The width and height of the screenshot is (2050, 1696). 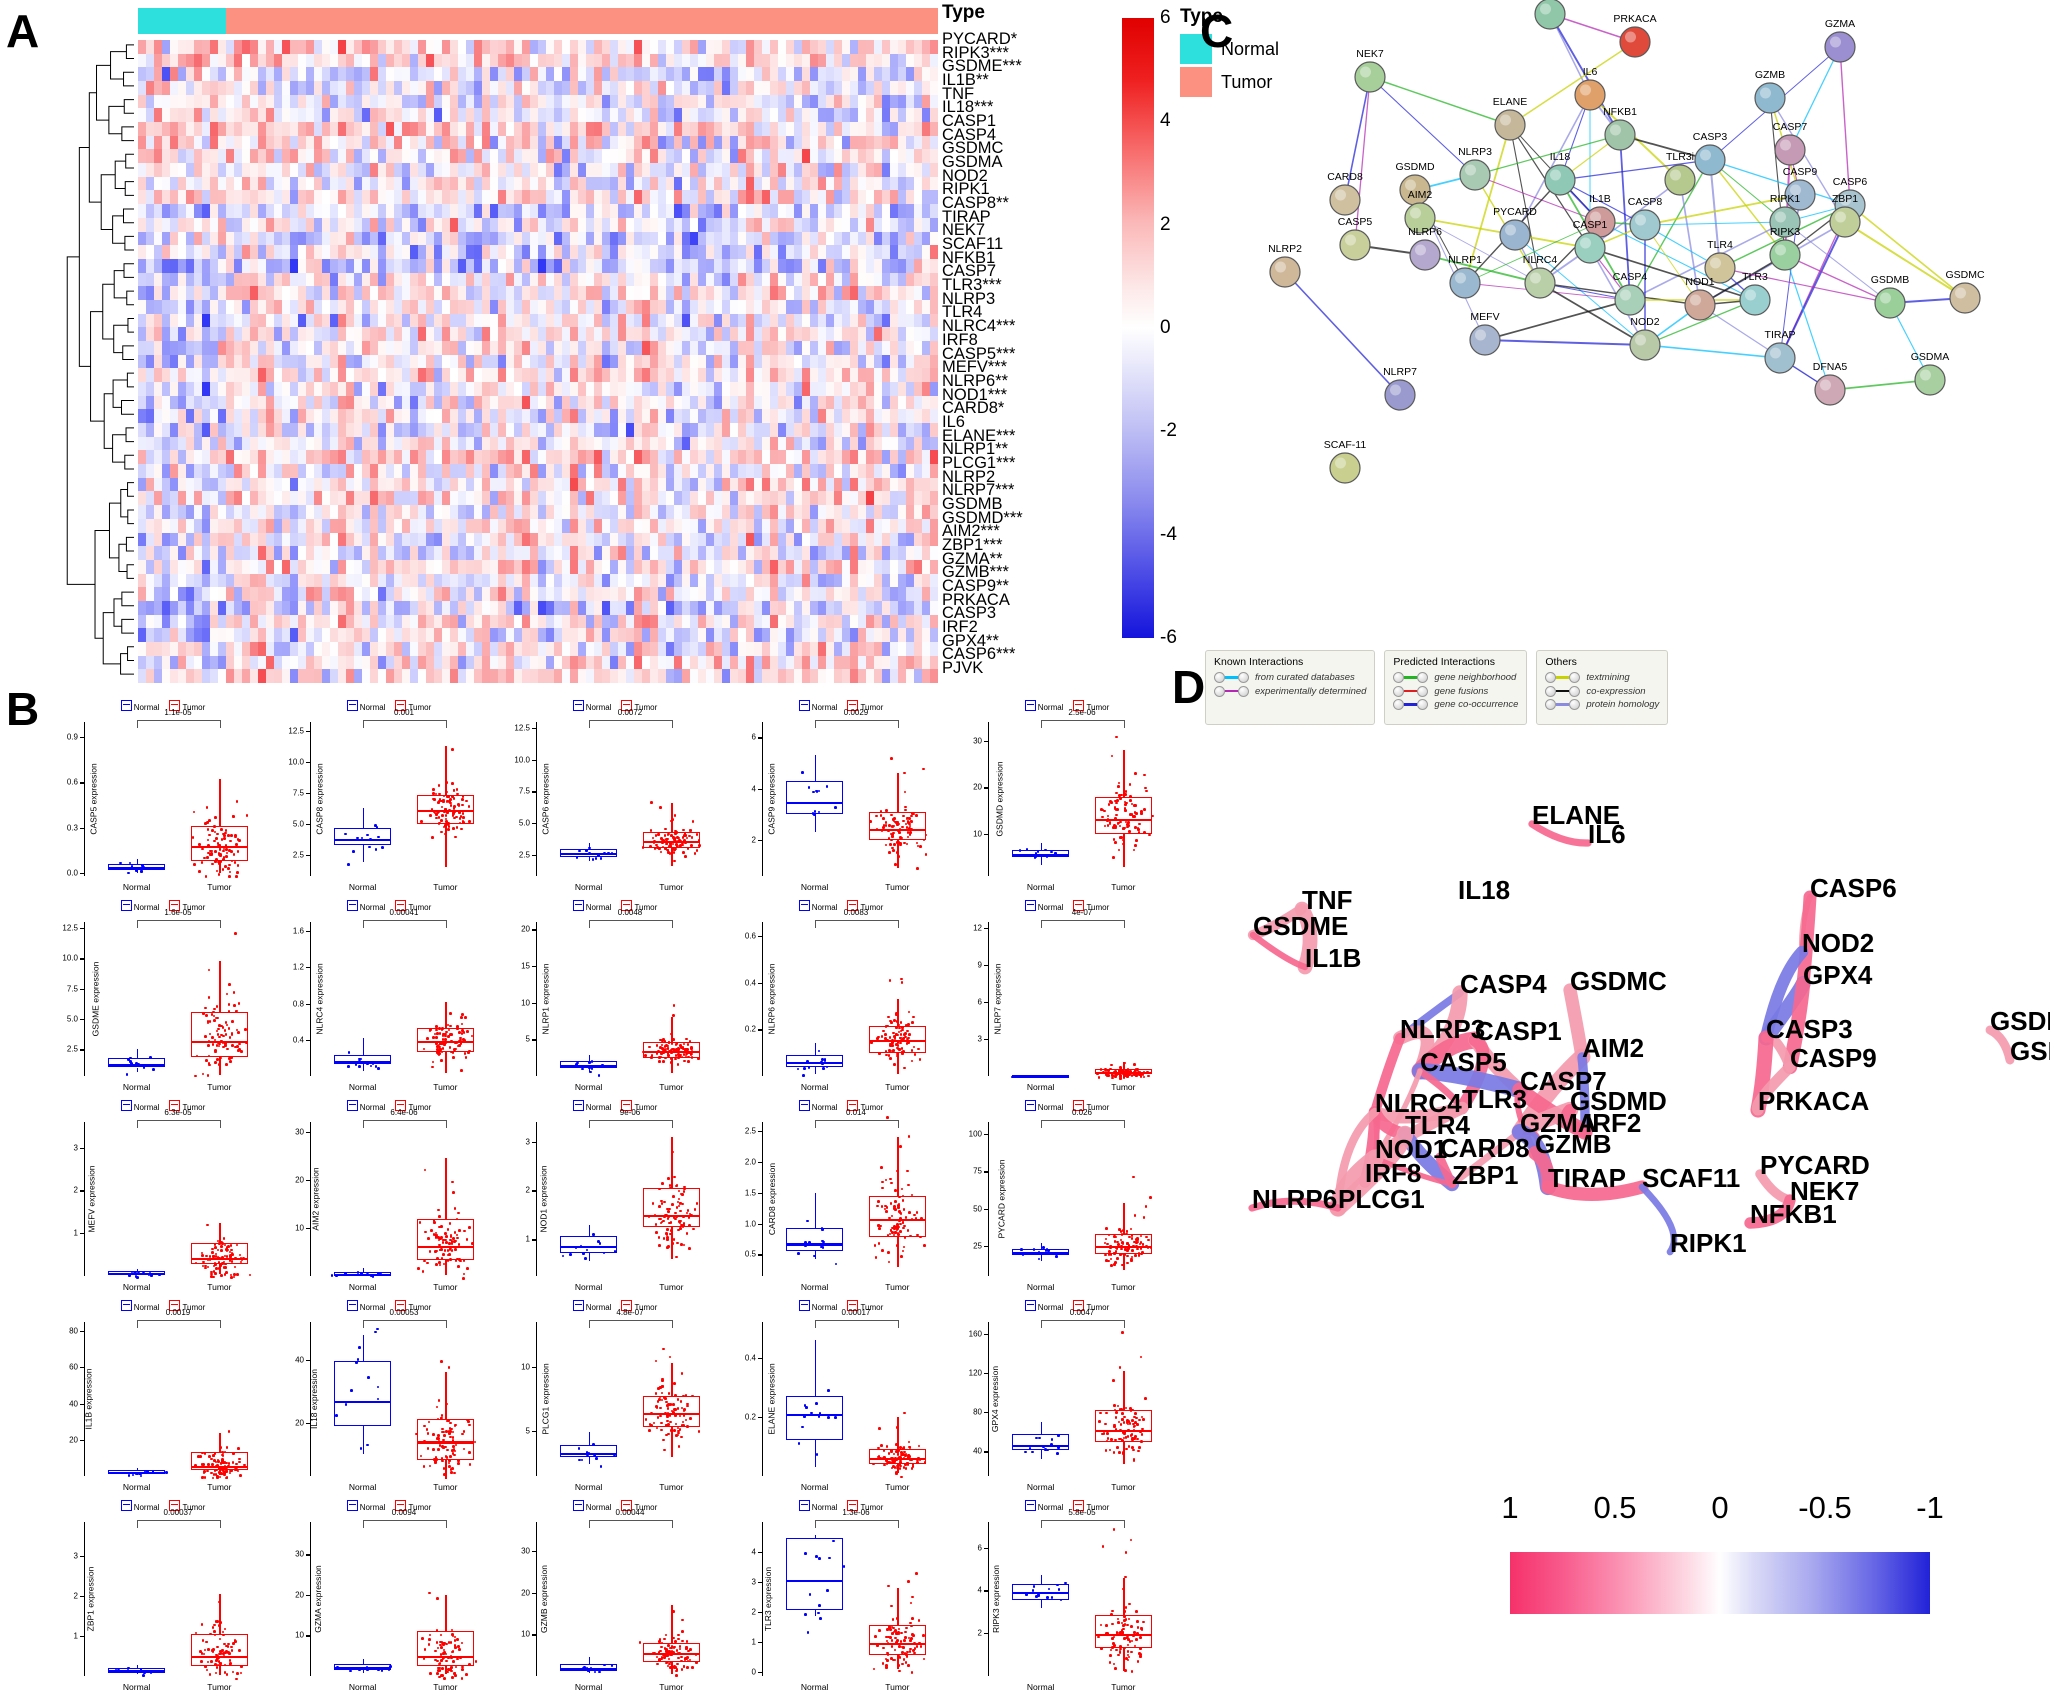 What do you see at coordinates (1165, 224) in the screenshot?
I see `colorbar-tick: 2` at bounding box center [1165, 224].